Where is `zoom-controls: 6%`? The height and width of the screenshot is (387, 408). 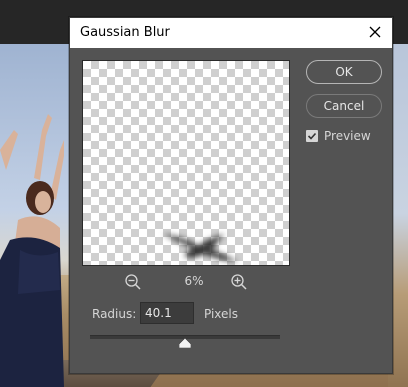 zoom-controls: 6% is located at coordinates (186, 282).